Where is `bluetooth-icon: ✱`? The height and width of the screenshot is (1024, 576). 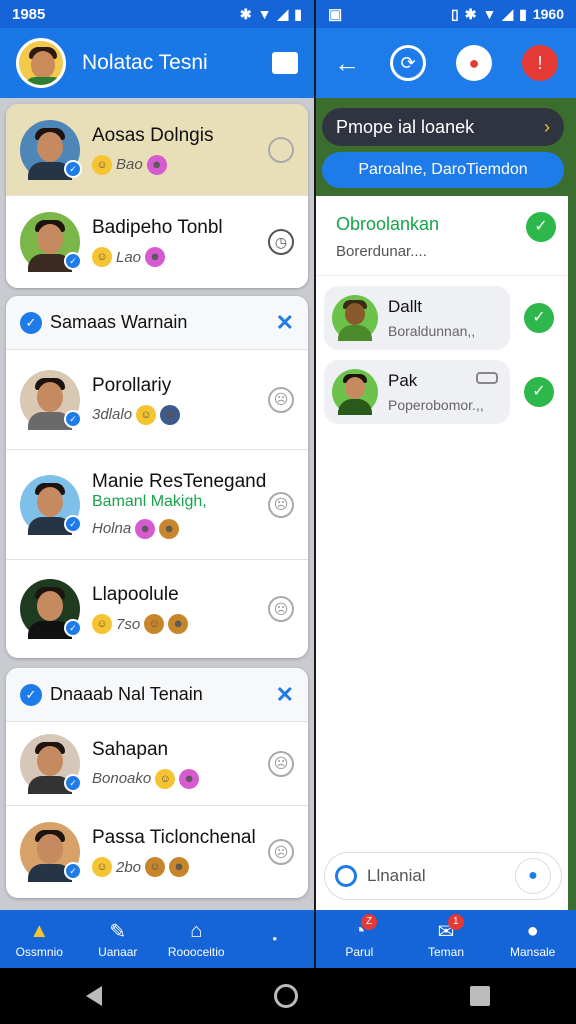 bluetooth-icon: ✱ is located at coordinates (245, 13).